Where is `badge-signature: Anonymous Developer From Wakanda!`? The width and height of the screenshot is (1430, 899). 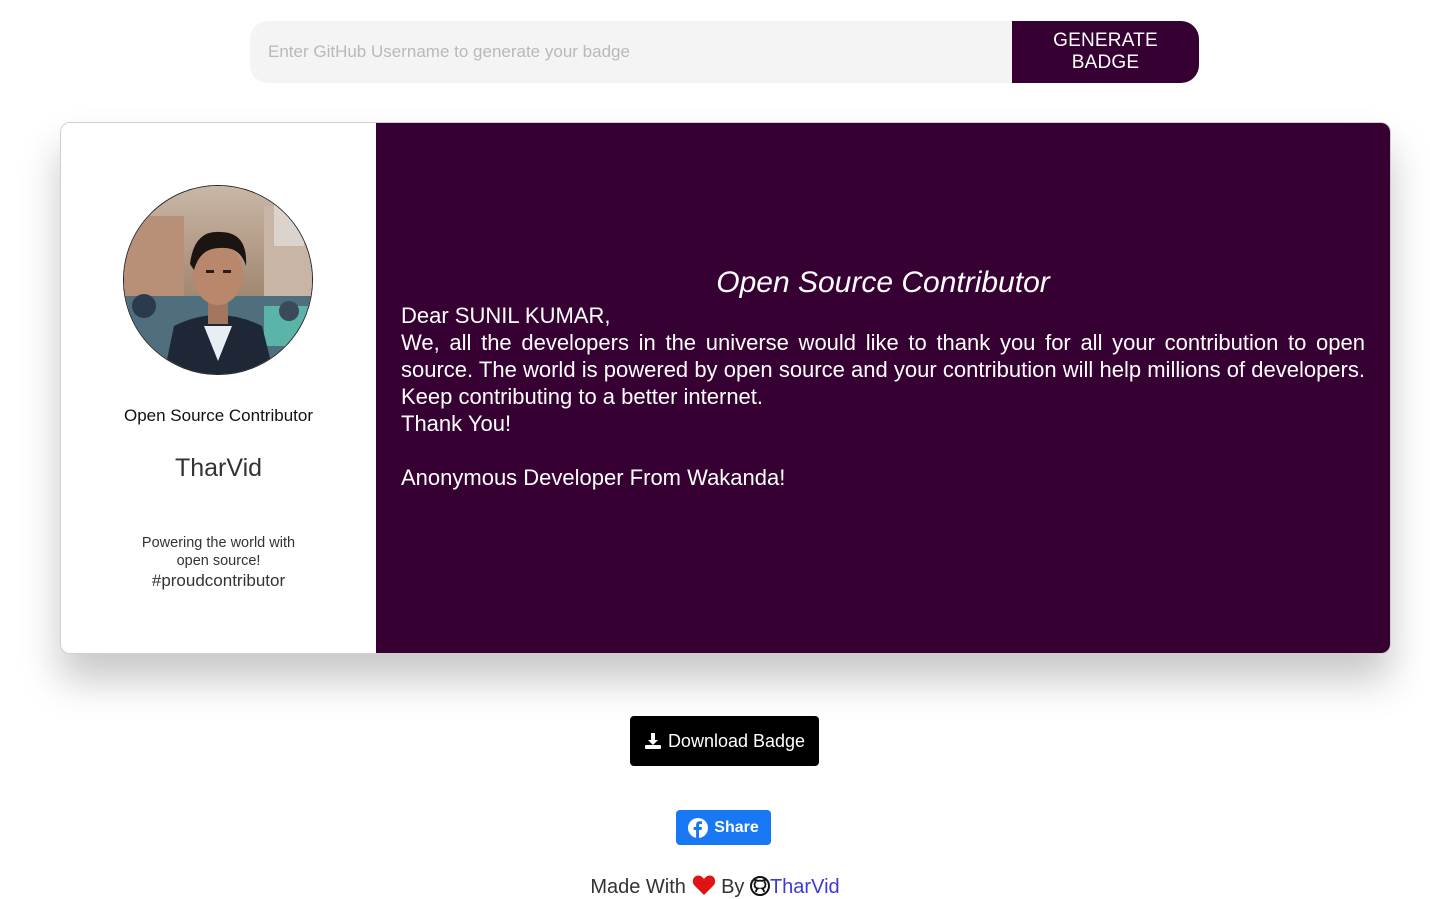 badge-signature: Anonymous Developer From Wakanda! is located at coordinates (593, 477).